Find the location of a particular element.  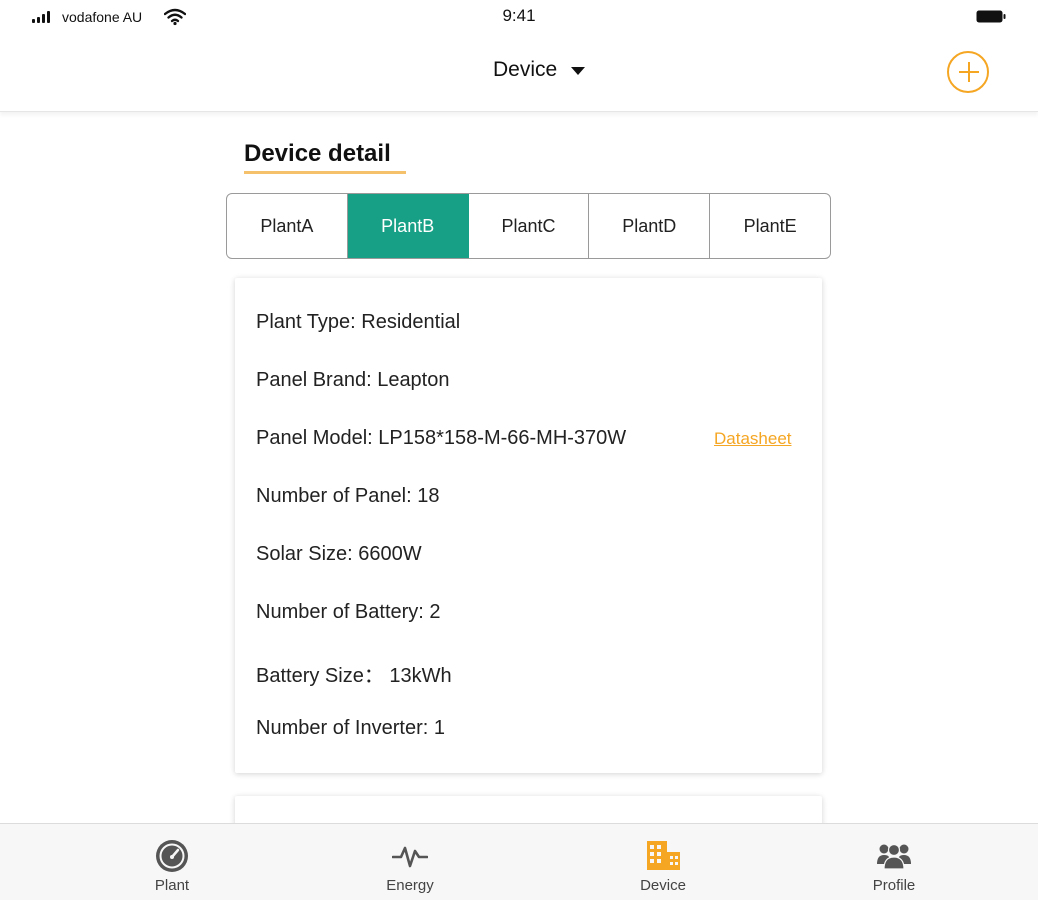

grid-device-icon is located at coordinates (663, 855).